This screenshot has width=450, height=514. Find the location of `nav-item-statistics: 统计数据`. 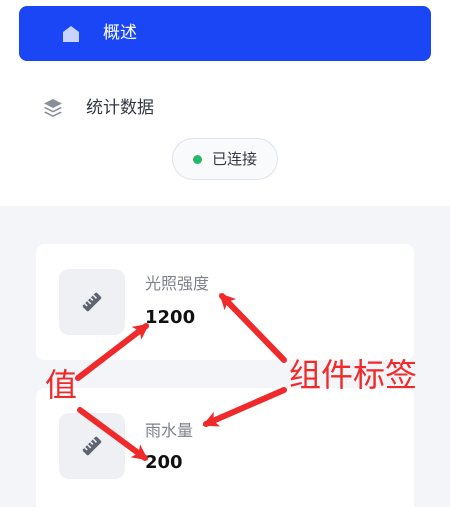

nav-item-statistics: 统计数据 is located at coordinates (225, 107).